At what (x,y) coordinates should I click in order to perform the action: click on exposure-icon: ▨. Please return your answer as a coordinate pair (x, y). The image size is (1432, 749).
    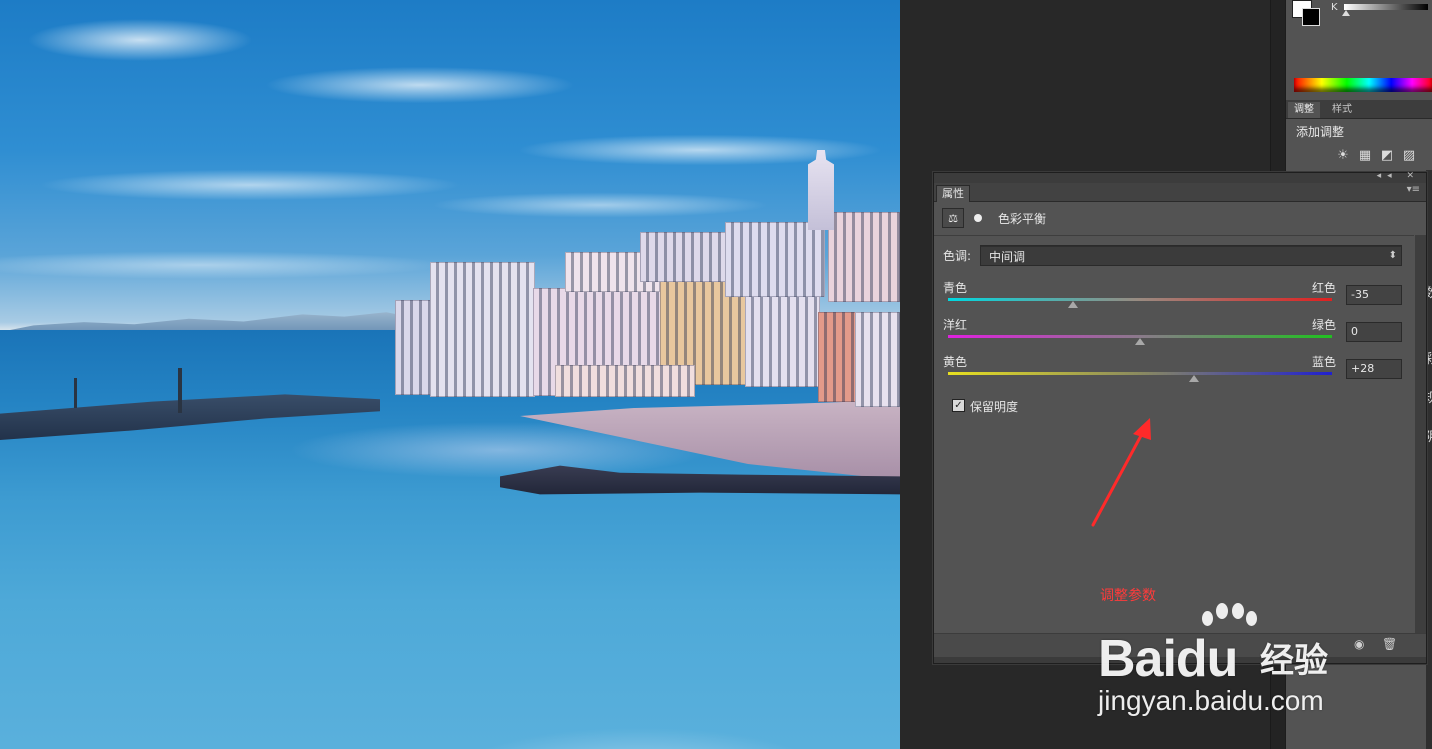
    Looking at the image, I should click on (1409, 156).